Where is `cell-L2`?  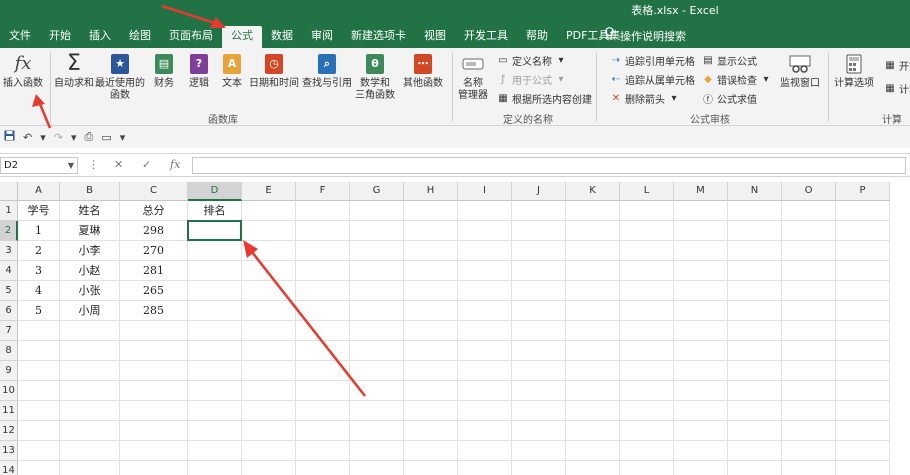
cell-L2 is located at coordinates (647, 231).